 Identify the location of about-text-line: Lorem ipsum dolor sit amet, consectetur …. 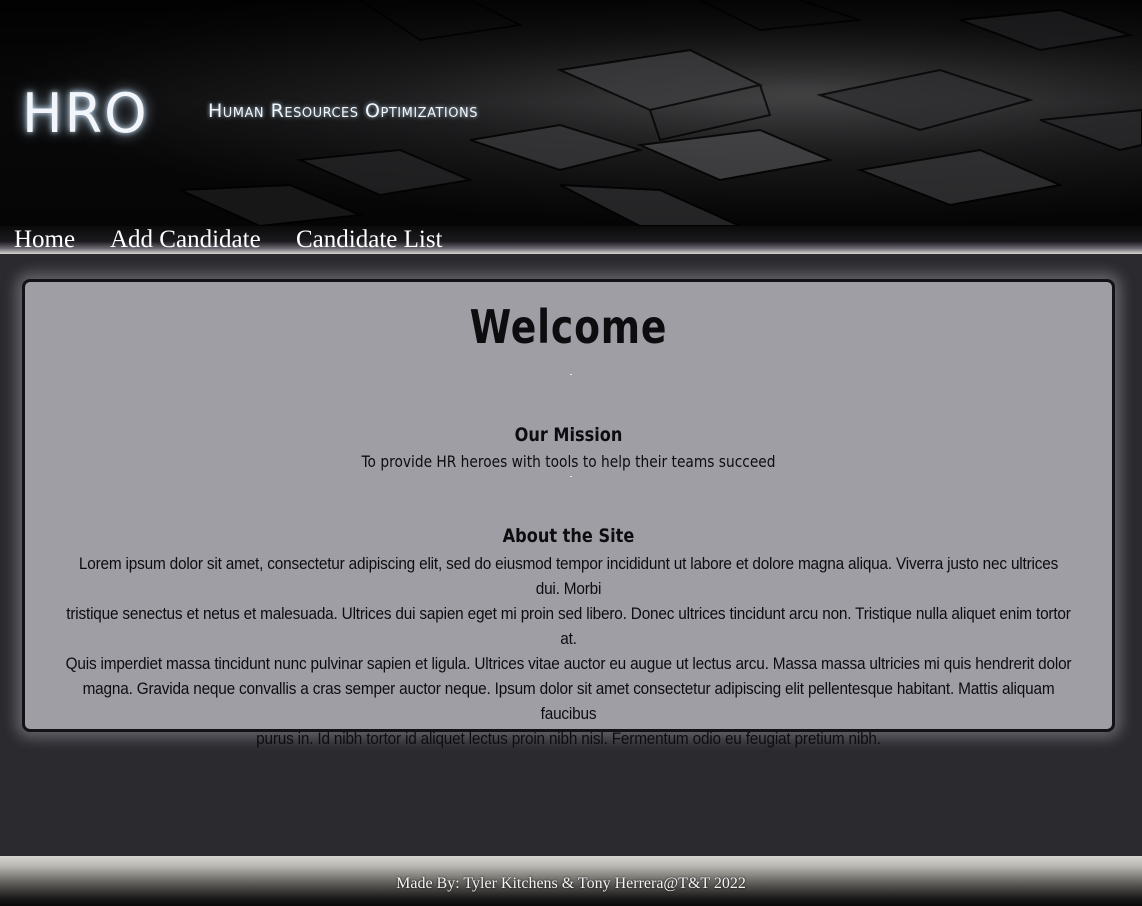
(568, 576).